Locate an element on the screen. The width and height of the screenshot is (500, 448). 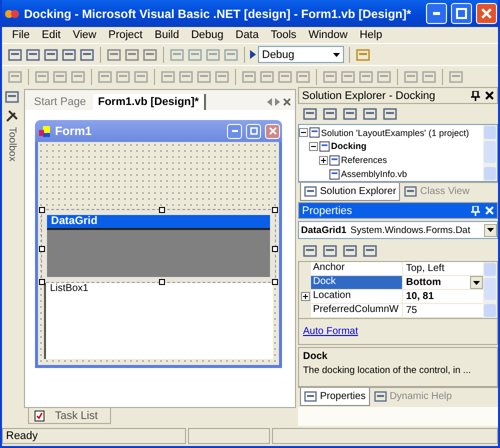
object-dropdown: DataGrid1 System.Windows.Forms.Dat is located at coordinates (398, 230).